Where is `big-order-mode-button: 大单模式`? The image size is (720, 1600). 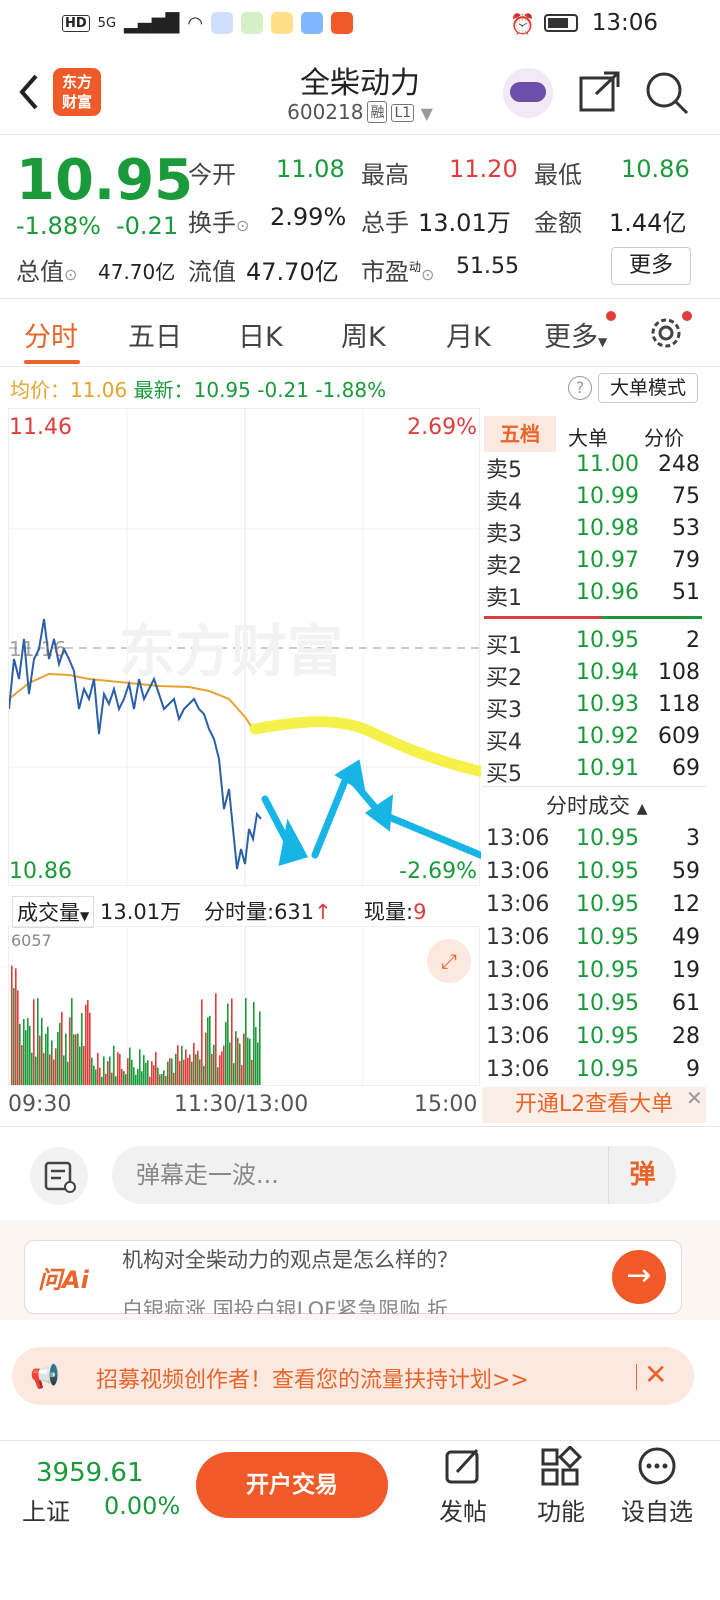
big-order-mode-button: 大单模式 is located at coordinates (648, 388).